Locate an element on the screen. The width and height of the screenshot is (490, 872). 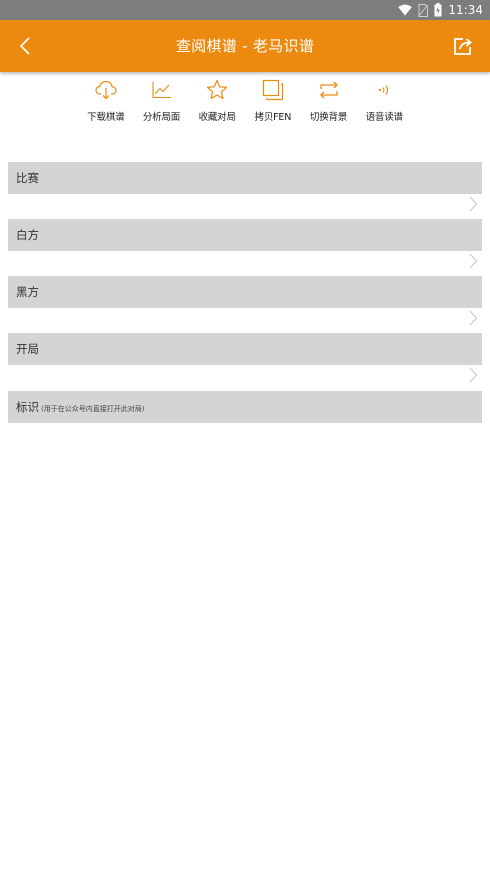
line-chart-icon is located at coordinates (162, 90).